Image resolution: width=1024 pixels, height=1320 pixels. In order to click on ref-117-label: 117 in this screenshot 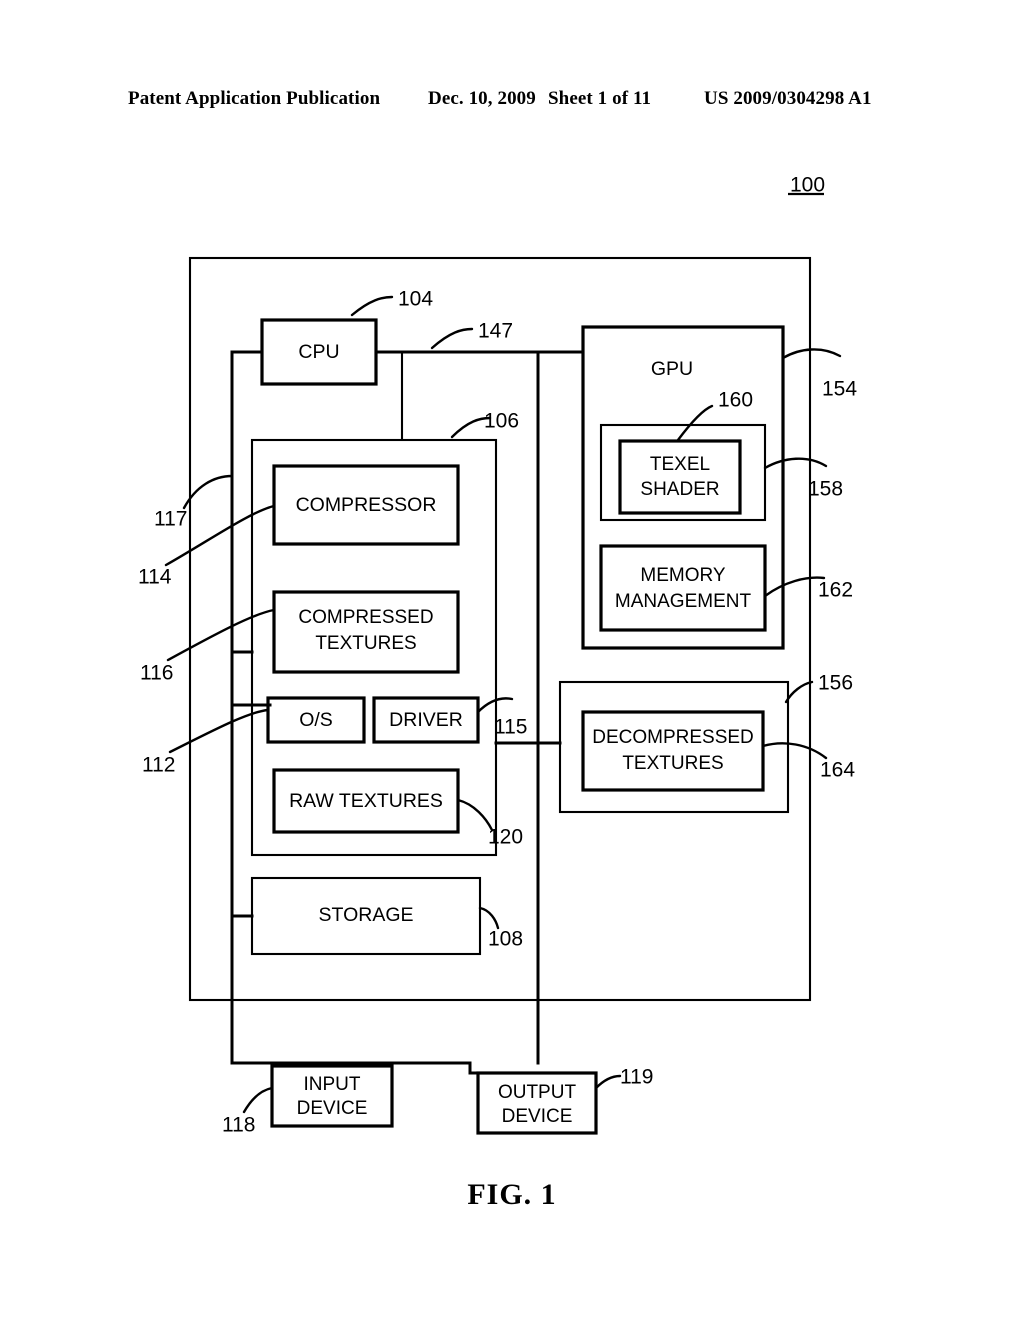, I will do `click(170, 519)`.